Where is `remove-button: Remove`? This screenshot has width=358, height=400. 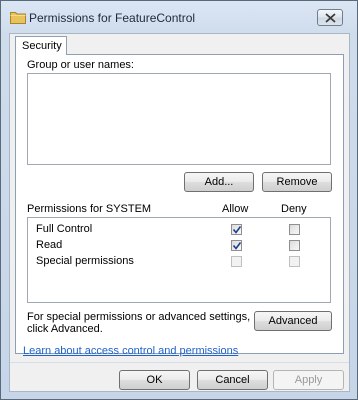 remove-button: Remove is located at coordinates (297, 182).